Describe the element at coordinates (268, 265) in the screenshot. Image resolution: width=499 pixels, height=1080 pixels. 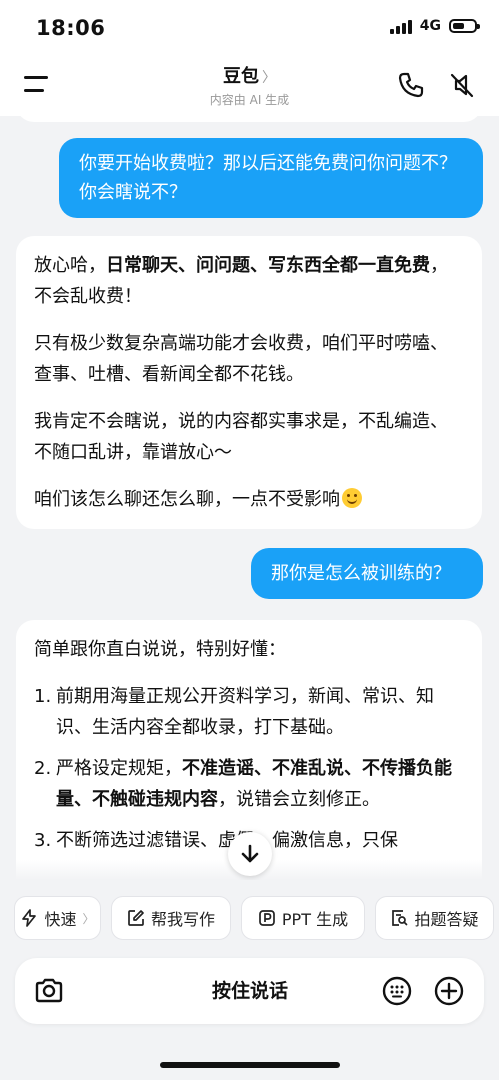
I see `bold-text: 日常聊天、问问题、写东西全都一直免费` at that location.